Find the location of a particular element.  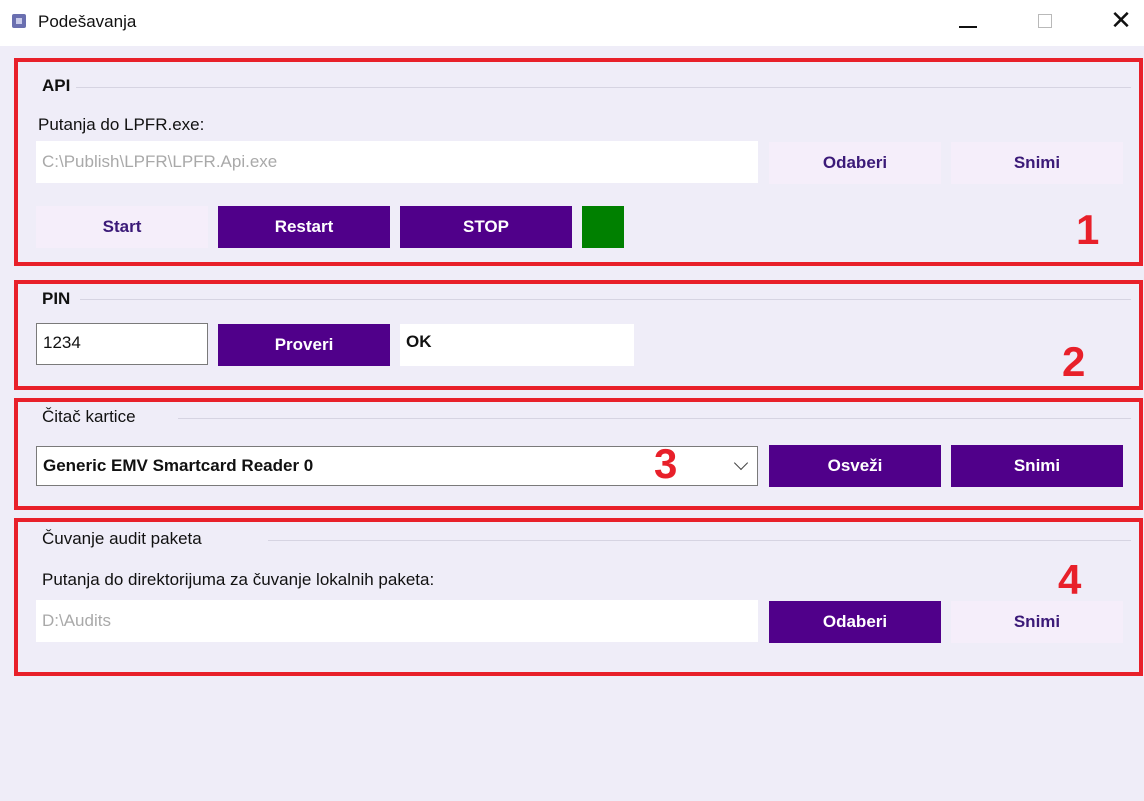

title-bar: Podešavanja ✕ is located at coordinates (572, 23).